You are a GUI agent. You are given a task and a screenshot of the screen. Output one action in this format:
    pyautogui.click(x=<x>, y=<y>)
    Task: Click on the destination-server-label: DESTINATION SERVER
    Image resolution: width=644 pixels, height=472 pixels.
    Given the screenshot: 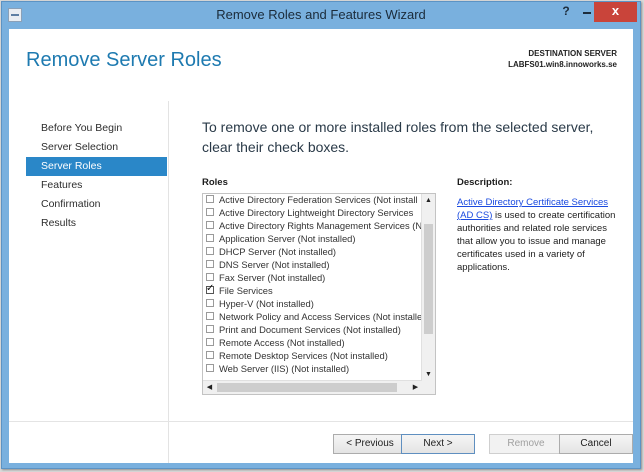 What is the action you would take?
    pyautogui.click(x=572, y=53)
    